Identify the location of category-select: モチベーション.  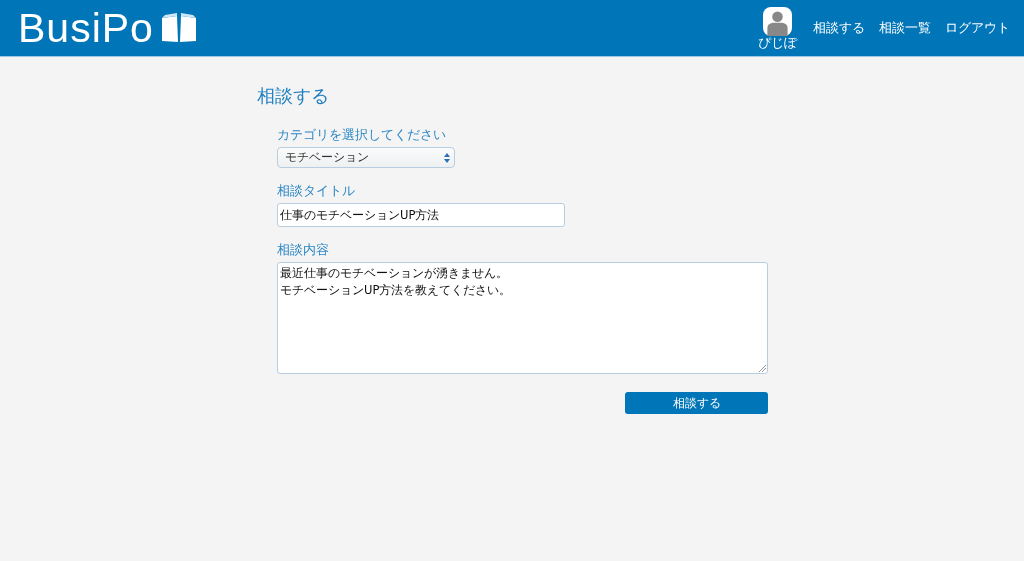
(366, 157).